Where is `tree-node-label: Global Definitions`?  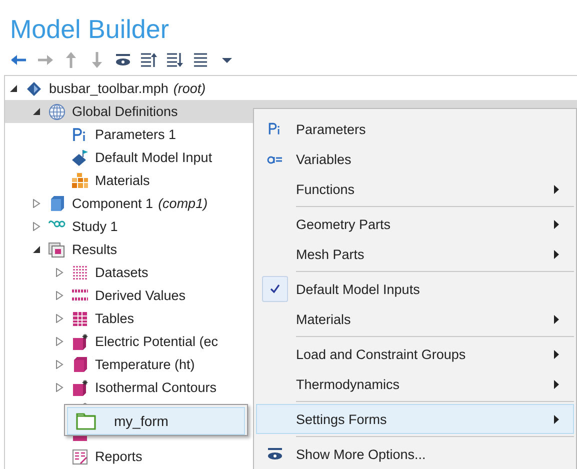 tree-node-label: Global Definitions is located at coordinates (125, 111).